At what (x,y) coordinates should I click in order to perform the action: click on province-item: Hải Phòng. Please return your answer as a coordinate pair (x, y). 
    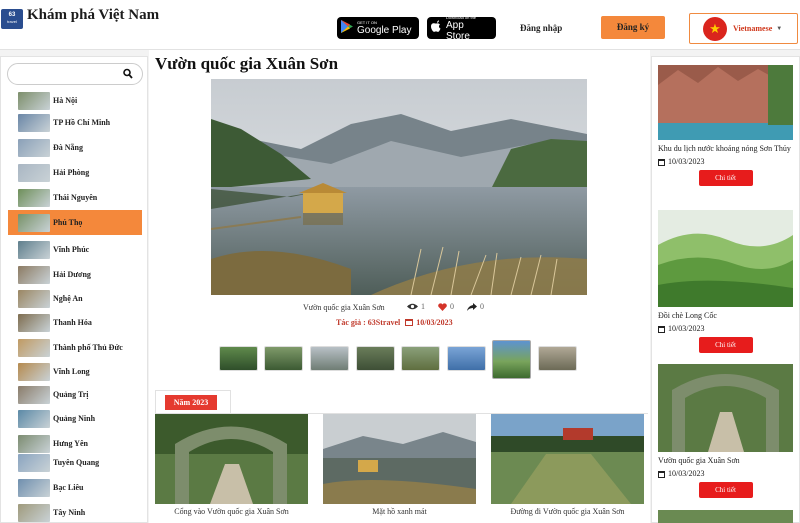
    Looking at the image, I should click on (75, 172).